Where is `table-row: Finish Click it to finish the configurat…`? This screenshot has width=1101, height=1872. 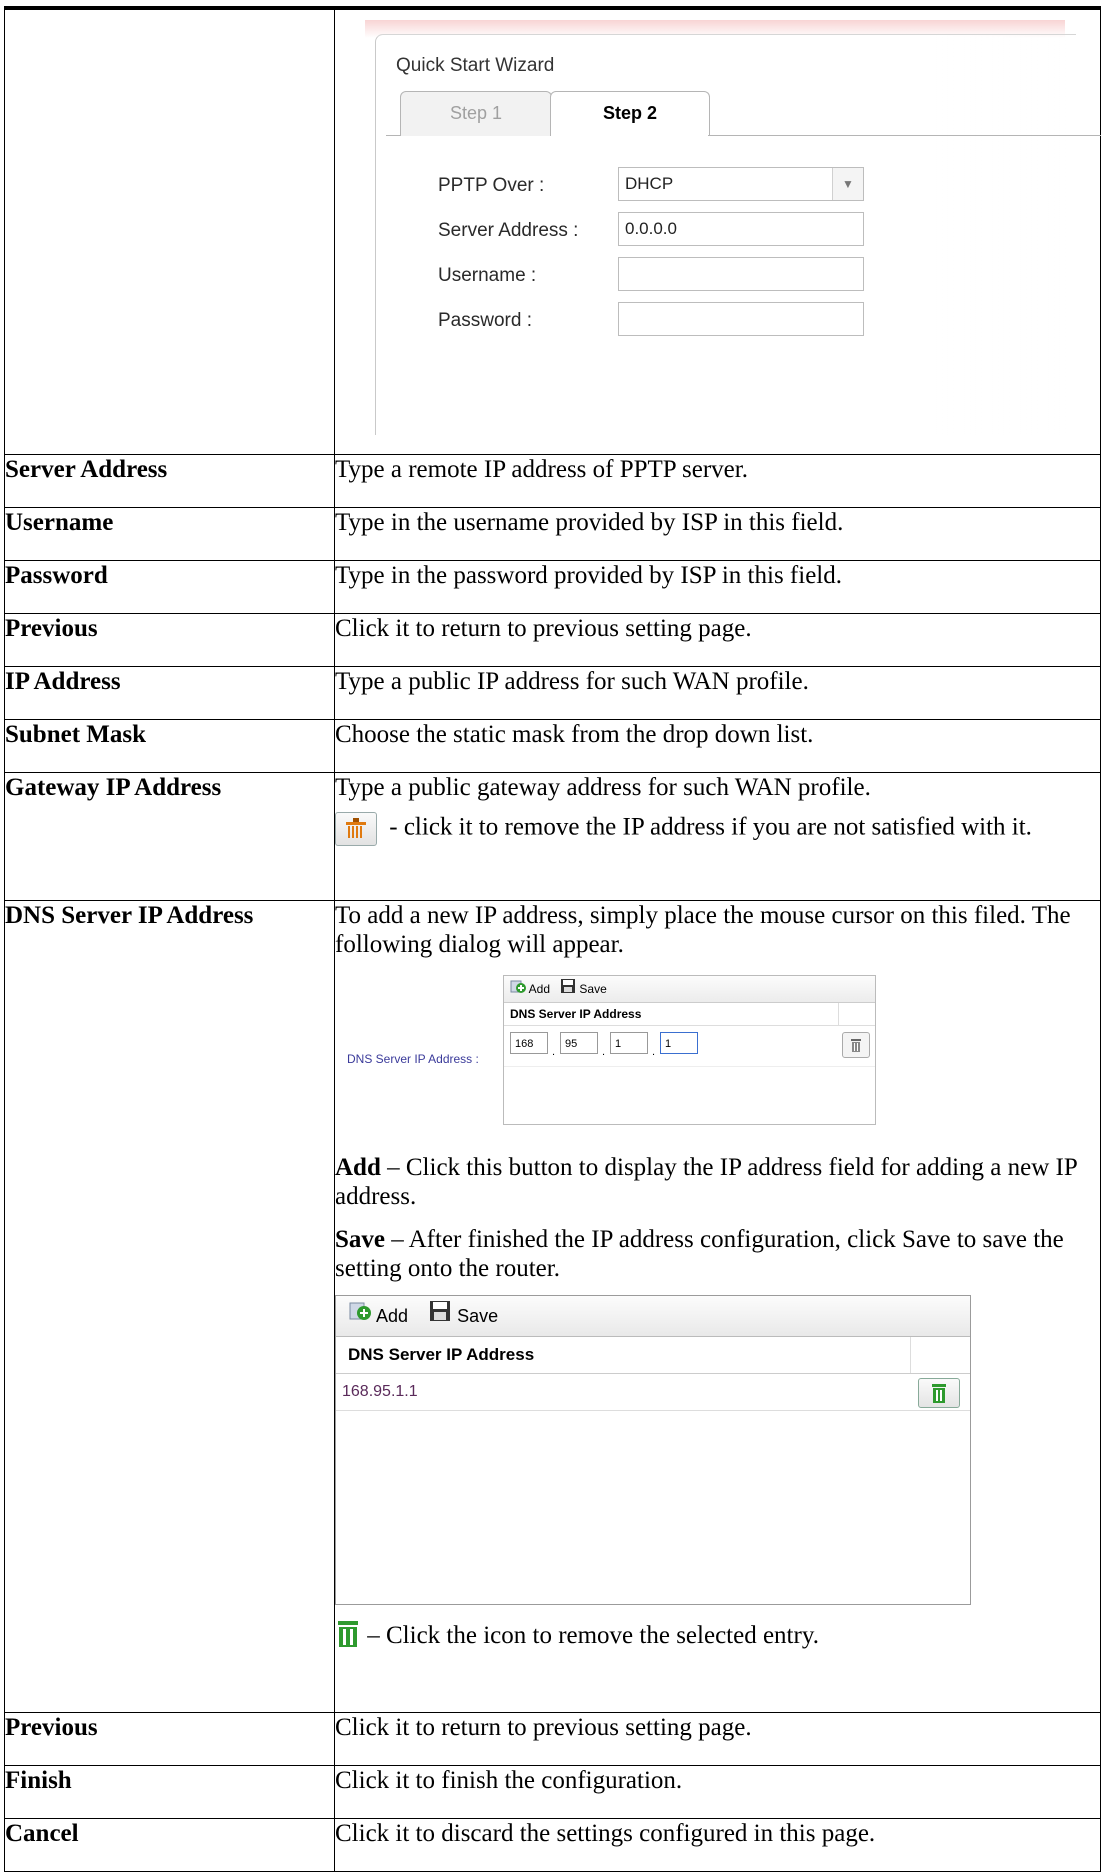 table-row: Finish Click it to finish the configurat… is located at coordinates (552, 1792).